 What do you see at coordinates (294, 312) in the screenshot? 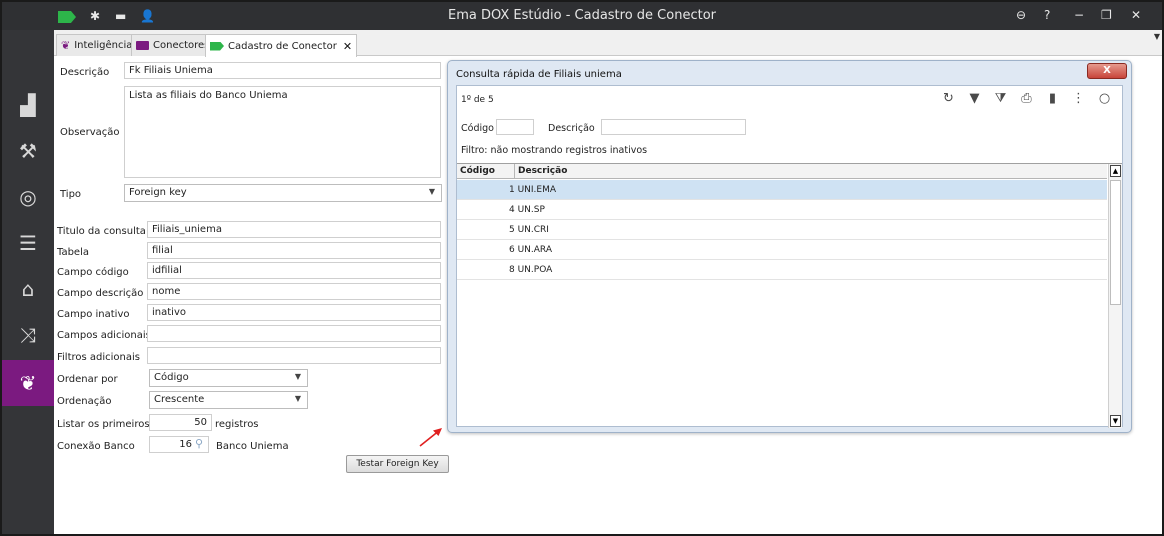
I see `campo-inativo-field: inativo` at bounding box center [294, 312].